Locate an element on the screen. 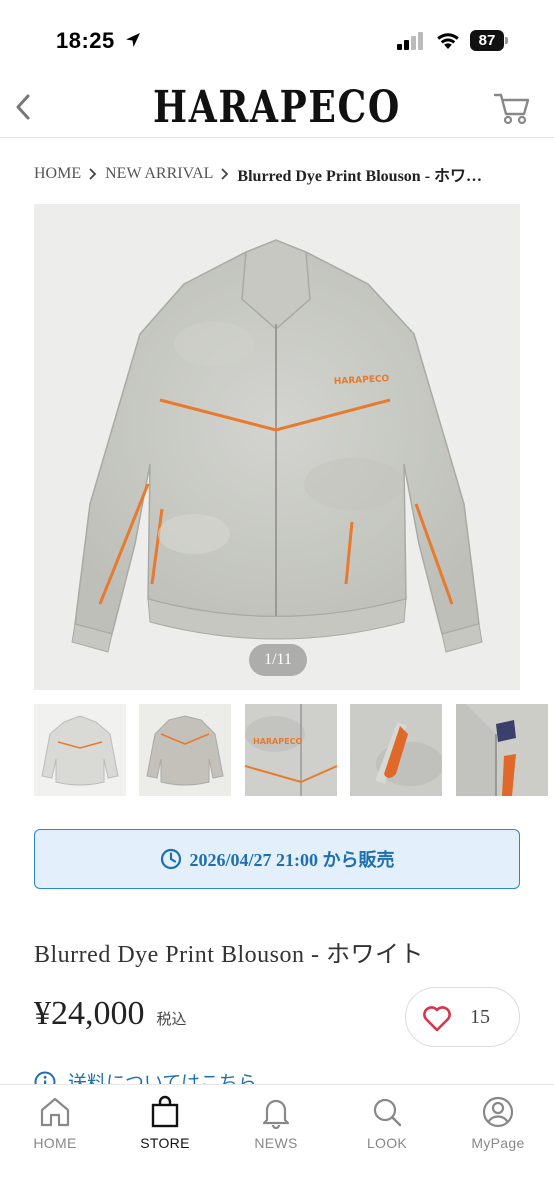 This screenshot has height=1200, width=554. image-counter: 1/11 is located at coordinates (278, 660).